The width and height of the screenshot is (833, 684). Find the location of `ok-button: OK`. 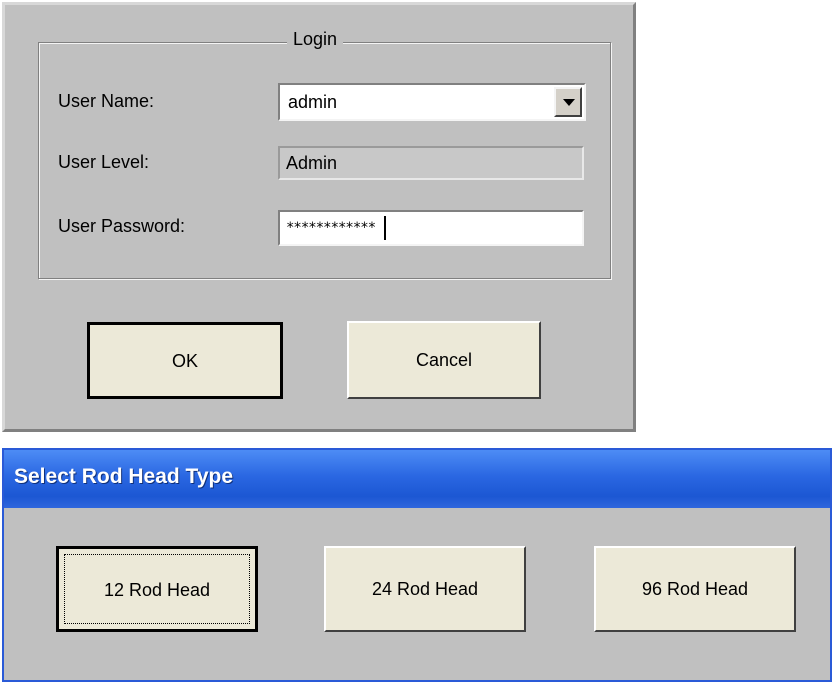

ok-button: OK is located at coordinates (185, 360).